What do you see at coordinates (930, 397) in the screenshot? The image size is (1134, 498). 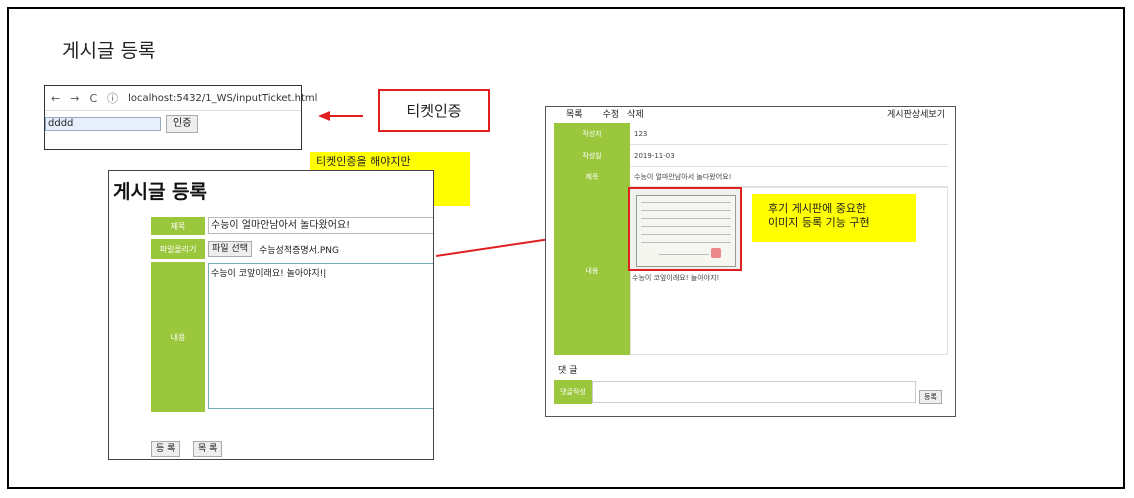 I see `comment-submit-button: 등록` at bounding box center [930, 397].